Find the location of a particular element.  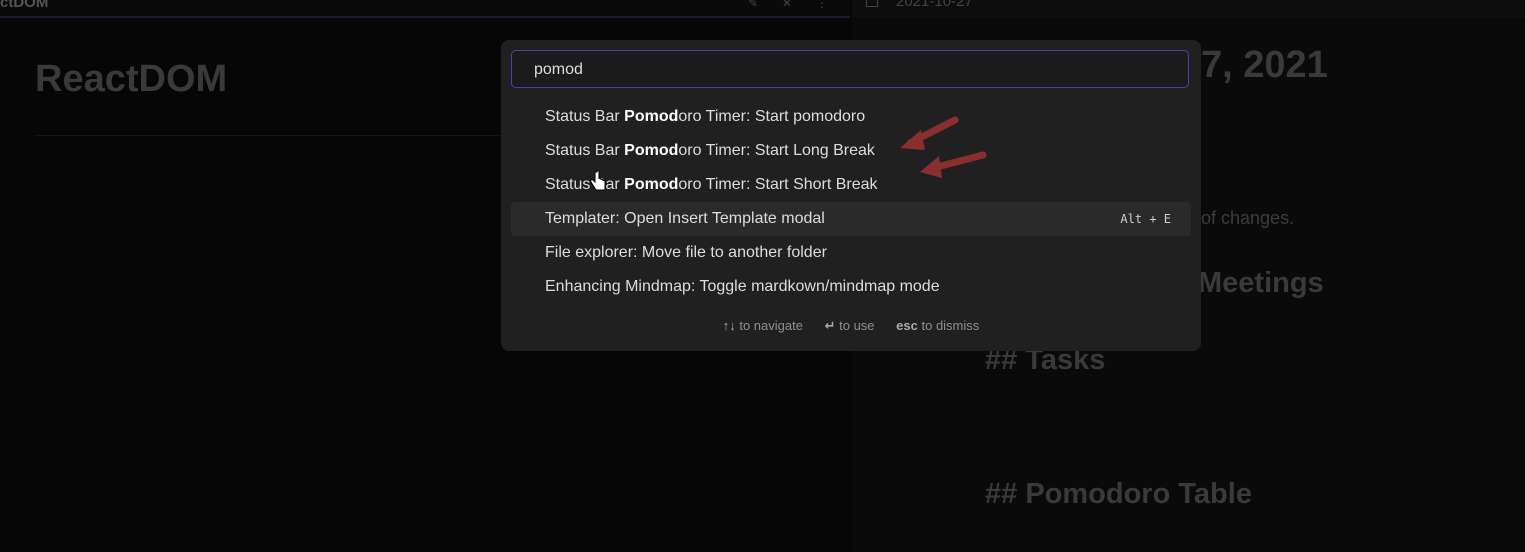

note-title: ReactDOM is located at coordinates (131, 79).